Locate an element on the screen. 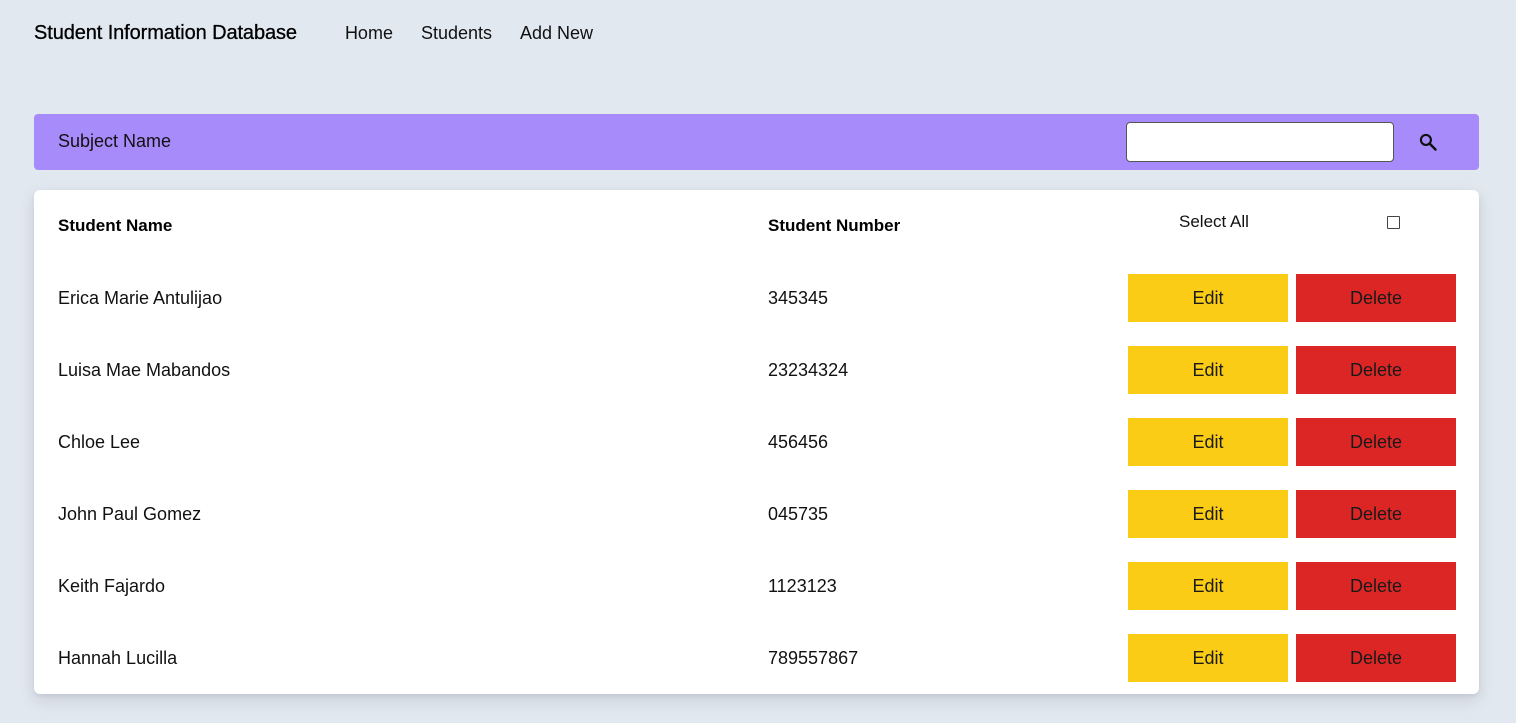 The height and width of the screenshot is (723, 1516). student-number: 789557867 is located at coordinates (813, 658).